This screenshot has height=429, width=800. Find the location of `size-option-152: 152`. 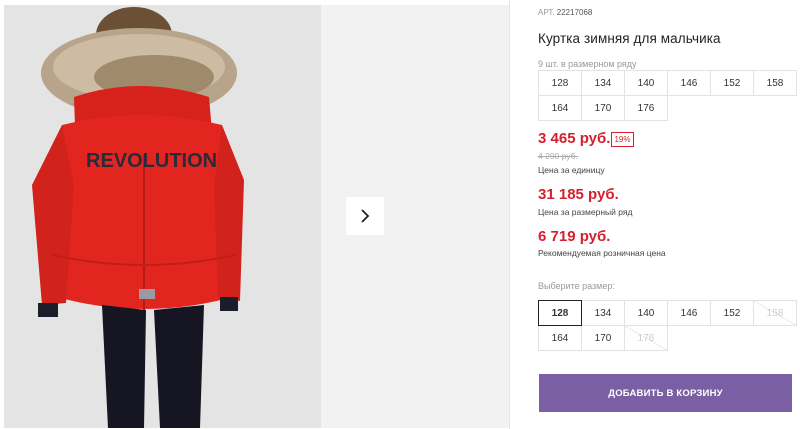

size-option-152: 152 is located at coordinates (732, 313).